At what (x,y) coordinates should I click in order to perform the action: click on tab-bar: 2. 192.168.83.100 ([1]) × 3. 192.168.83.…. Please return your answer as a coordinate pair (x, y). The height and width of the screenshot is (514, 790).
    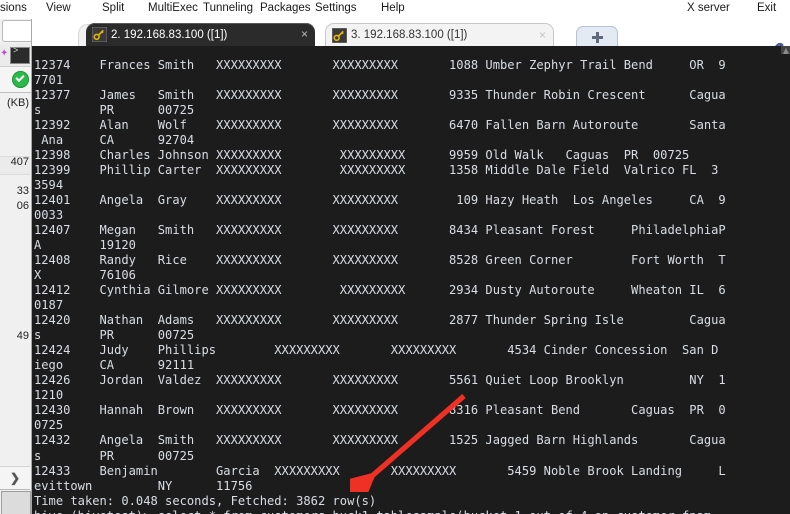
    Looking at the image, I should click on (395, 32).